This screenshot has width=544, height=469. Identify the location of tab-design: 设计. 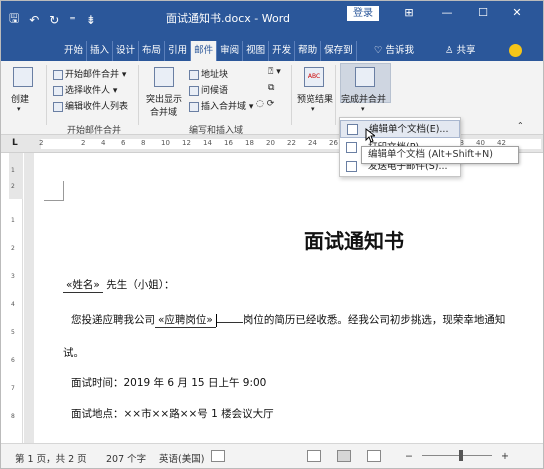
(126, 51).